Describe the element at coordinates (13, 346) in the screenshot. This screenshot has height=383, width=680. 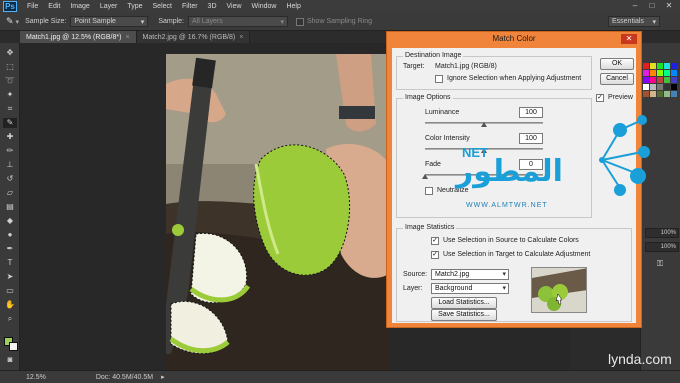
I see `background-color-swatch` at that location.